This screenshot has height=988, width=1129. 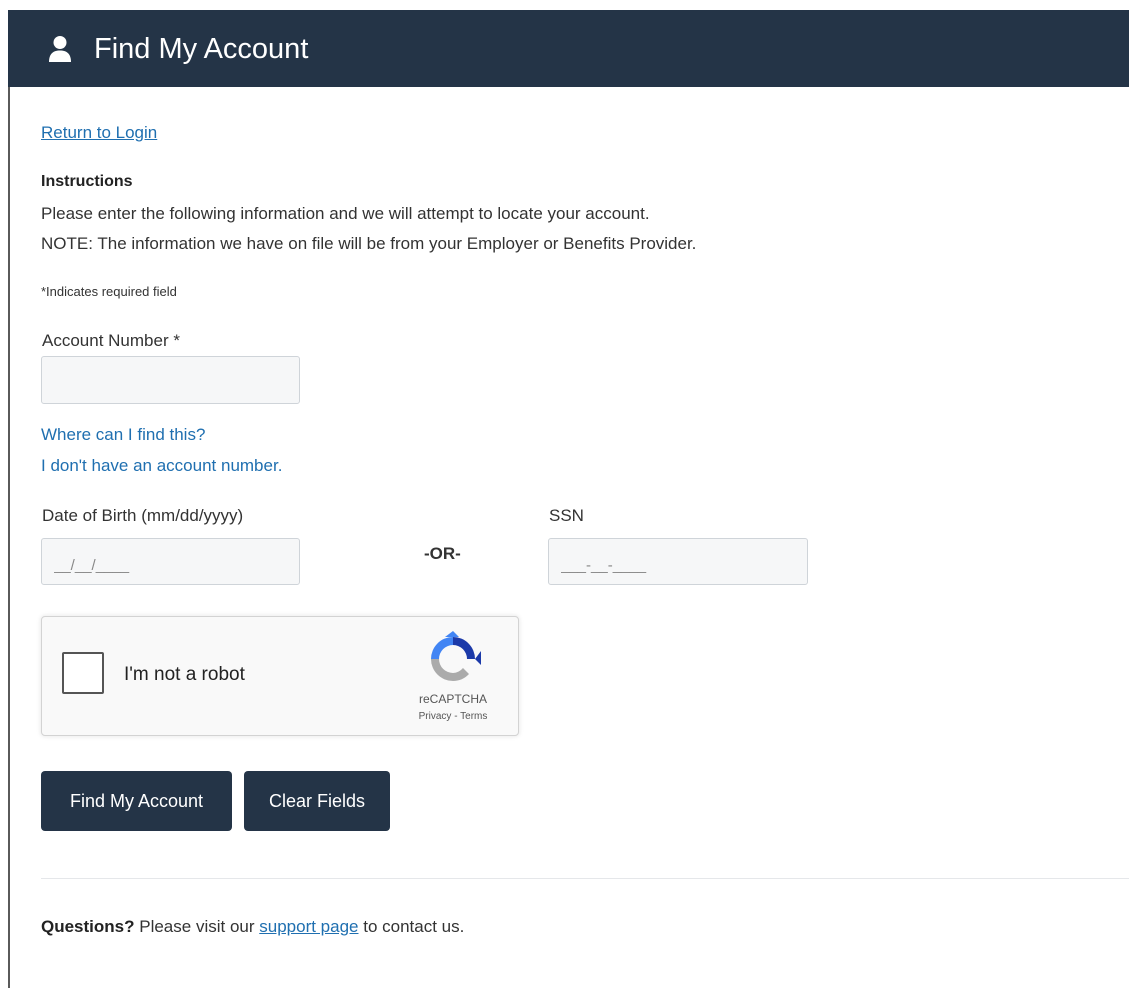 What do you see at coordinates (87, 181) in the screenshot?
I see `instructions-heading: Instructions` at bounding box center [87, 181].